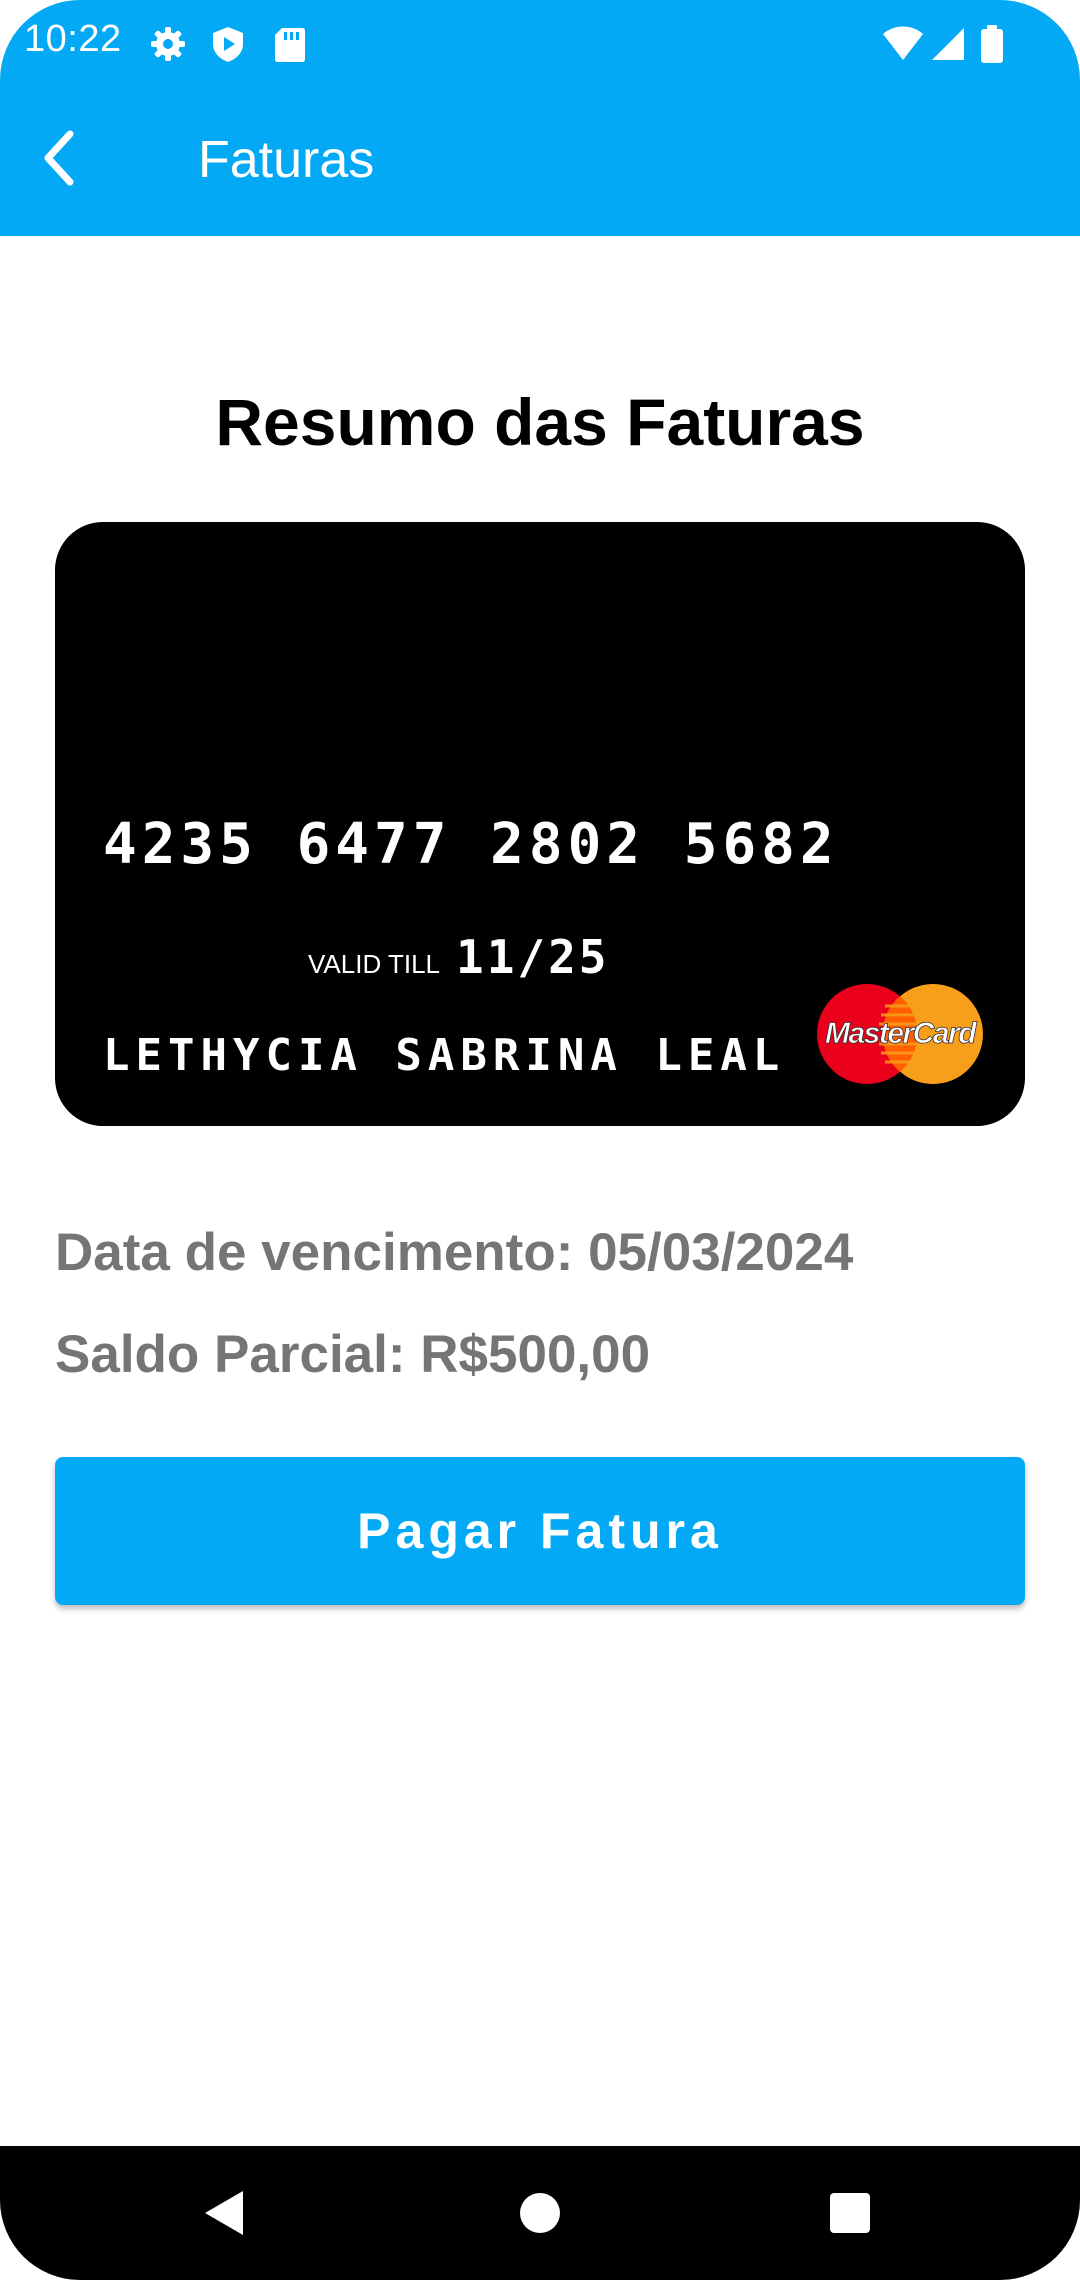 The image size is (1080, 2280). What do you see at coordinates (903, 44) in the screenshot?
I see `wifi-icon` at bounding box center [903, 44].